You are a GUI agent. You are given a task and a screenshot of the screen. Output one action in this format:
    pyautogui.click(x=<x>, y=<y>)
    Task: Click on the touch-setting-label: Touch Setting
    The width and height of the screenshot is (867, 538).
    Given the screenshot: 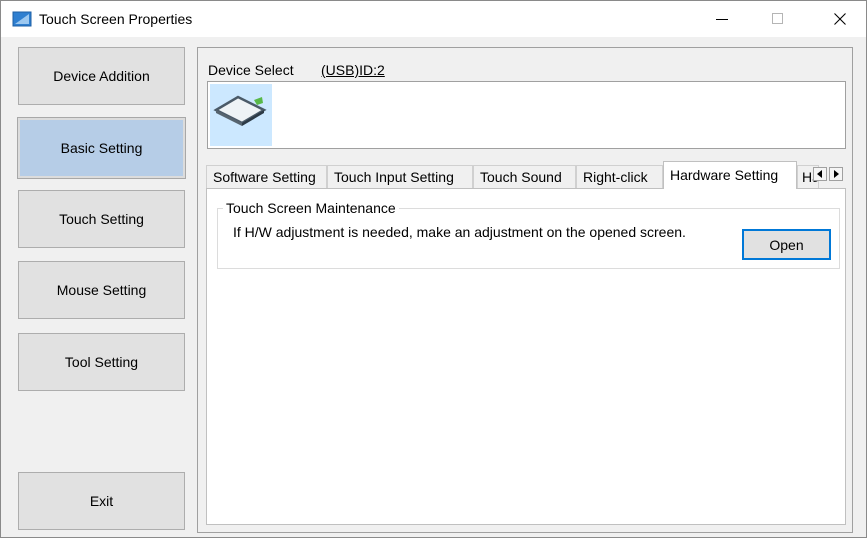 What is the action you would take?
    pyautogui.click(x=101, y=219)
    